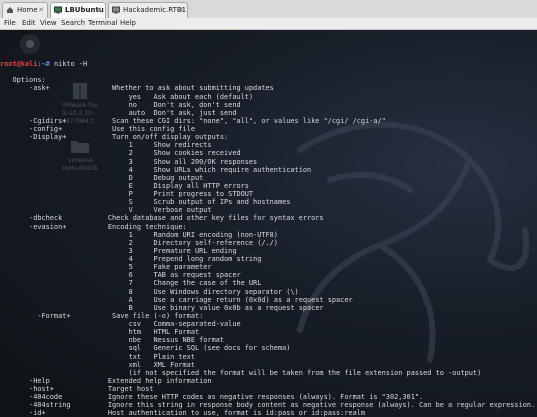 The image size is (537, 417). I want to click on command-text: nikto -H, so click(68, 64).